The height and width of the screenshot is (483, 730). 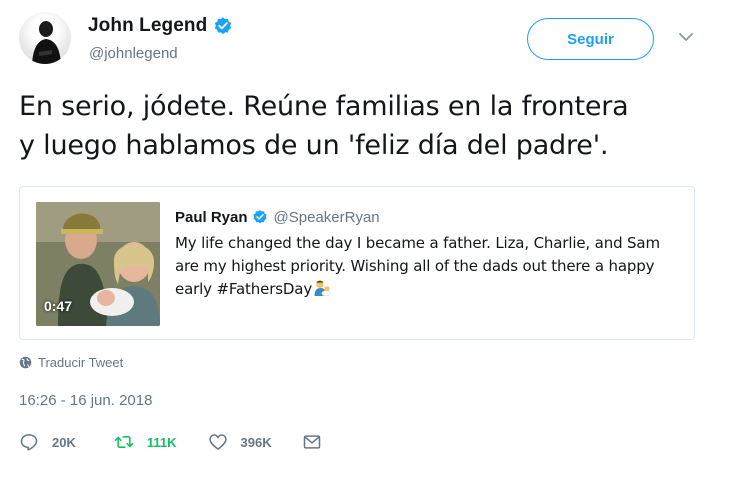 What do you see at coordinates (64, 442) in the screenshot?
I see `reply-count: 20K` at bounding box center [64, 442].